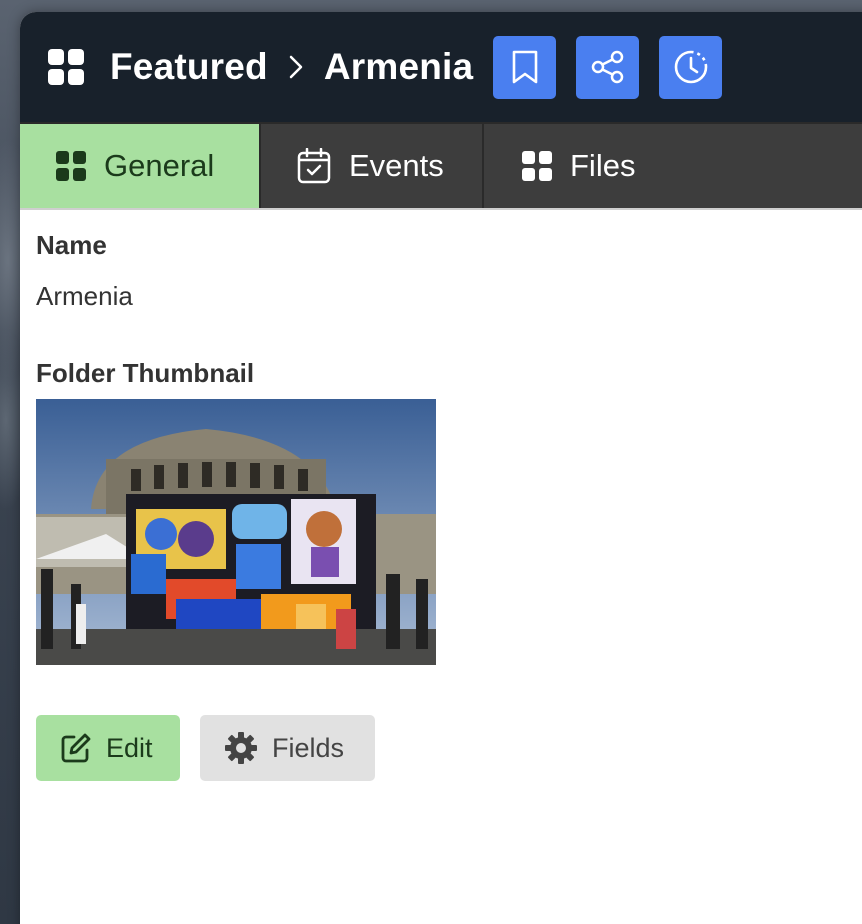  Describe the element at coordinates (449, 748) in the screenshot. I see `action-bar: Edit Fields` at that location.